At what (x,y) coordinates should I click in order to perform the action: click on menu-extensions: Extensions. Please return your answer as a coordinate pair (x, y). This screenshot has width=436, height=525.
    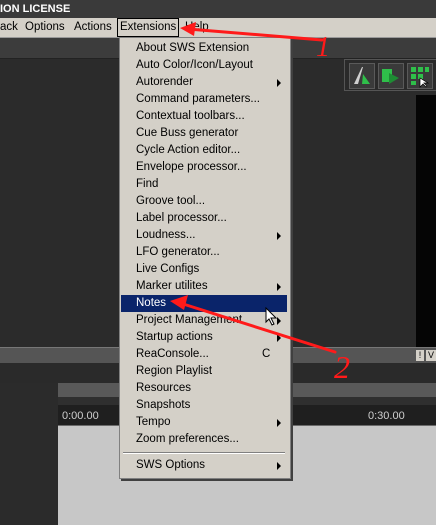
    Looking at the image, I should click on (148, 27).